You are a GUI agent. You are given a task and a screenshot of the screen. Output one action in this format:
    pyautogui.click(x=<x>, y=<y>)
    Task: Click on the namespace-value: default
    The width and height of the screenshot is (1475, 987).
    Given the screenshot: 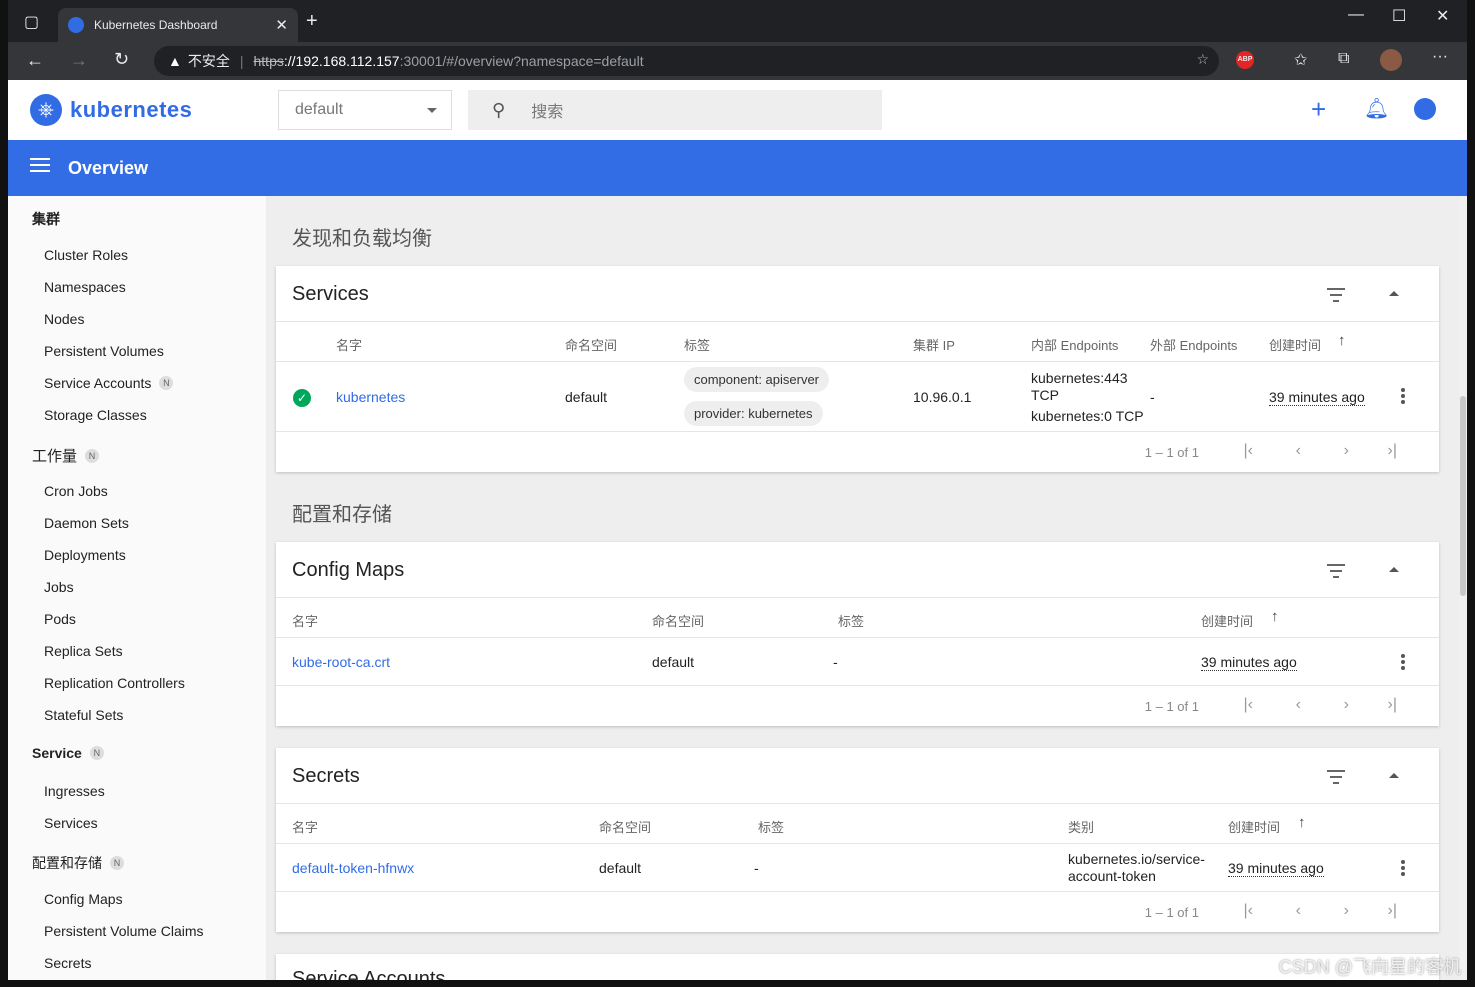 What is the action you would take?
    pyautogui.click(x=620, y=868)
    